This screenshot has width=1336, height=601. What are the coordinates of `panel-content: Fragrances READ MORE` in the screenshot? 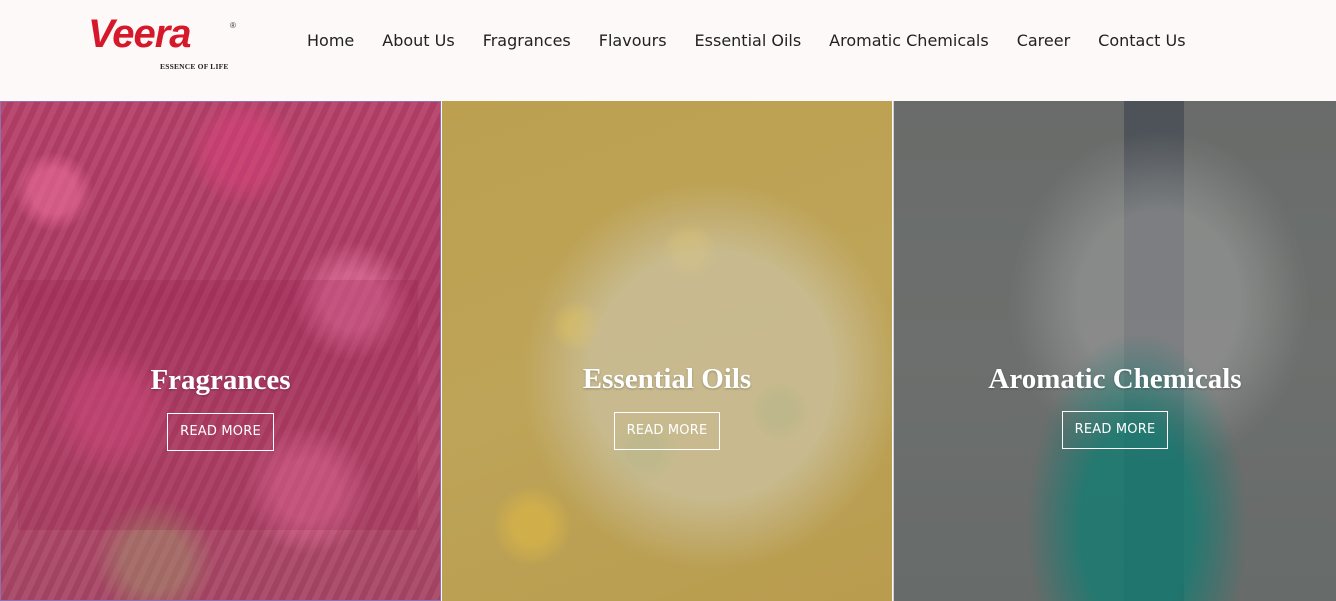 It's located at (220, 405).